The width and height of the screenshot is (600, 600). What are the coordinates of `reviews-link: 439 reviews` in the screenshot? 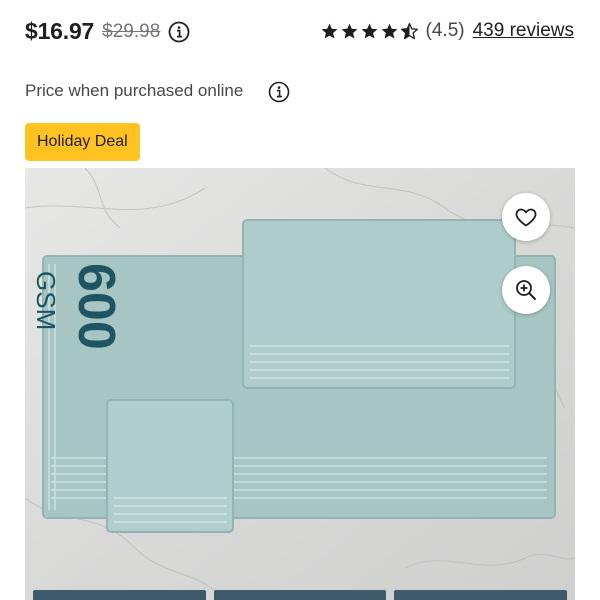 It's located at (523, 31).